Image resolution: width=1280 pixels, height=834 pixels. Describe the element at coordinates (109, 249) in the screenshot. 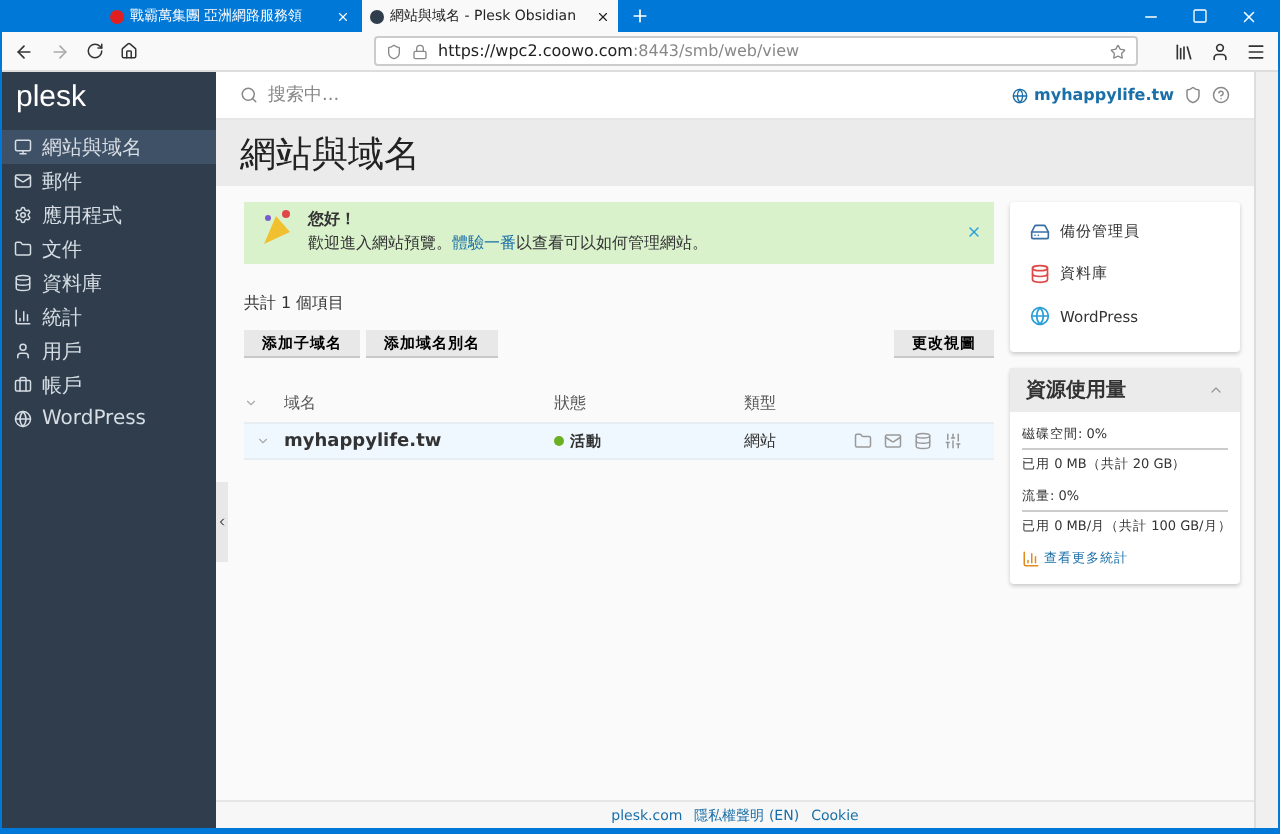

I see `sidebar-item: 文件` at that location.